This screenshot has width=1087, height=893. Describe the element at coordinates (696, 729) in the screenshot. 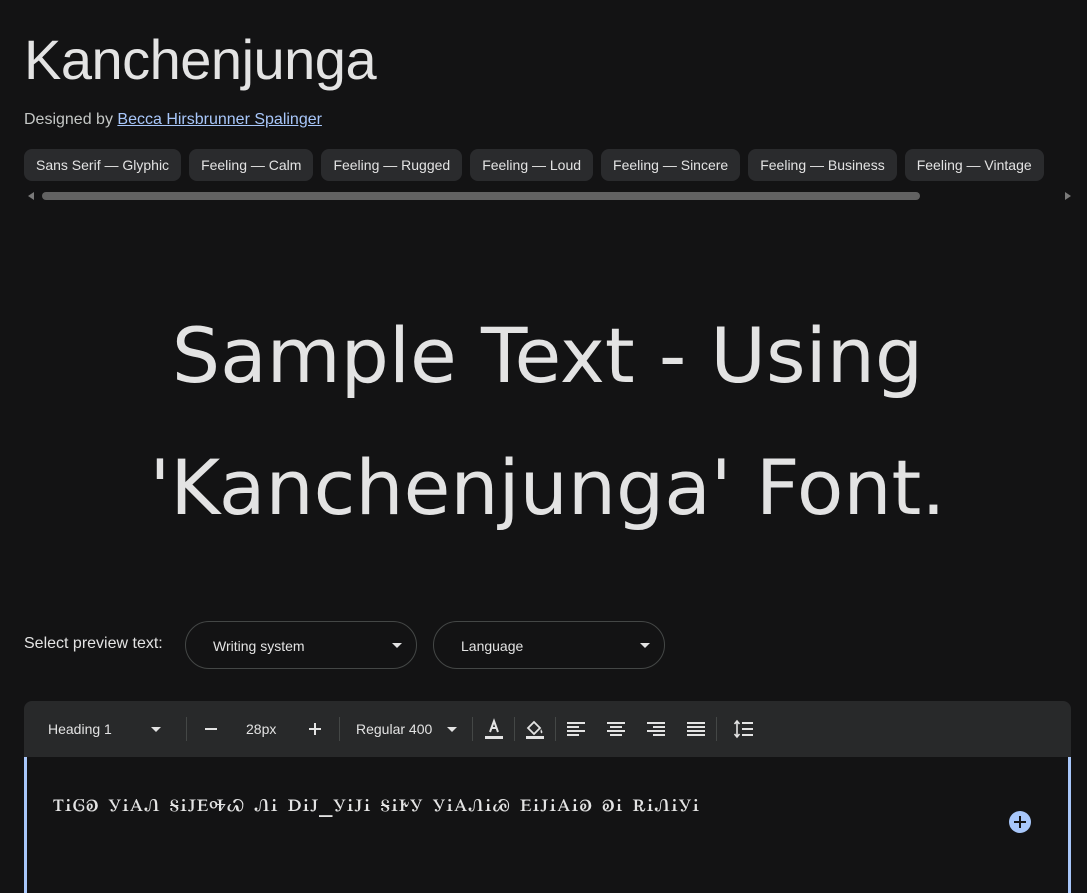

I see `align-justify-icon` at that location.